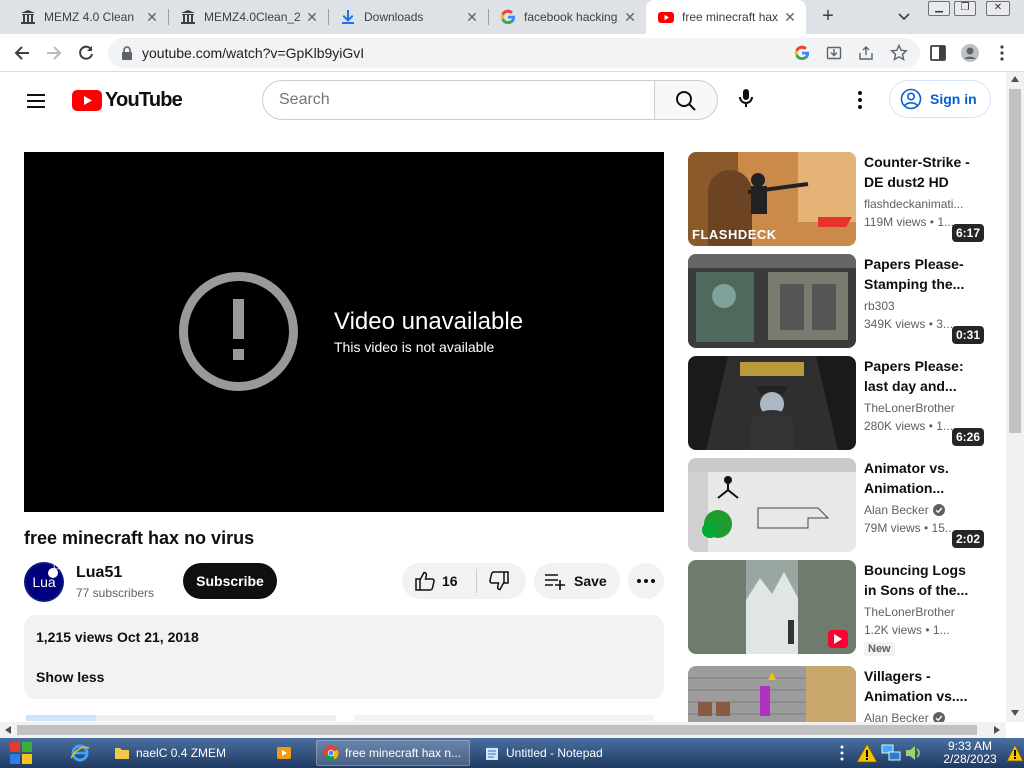 Image resolution: width=1024 pixels, height=768 pixels. What do you see at coordinates (22, 53) in the screenshot?
I see `back-icon` at bounding box center [22, 53].